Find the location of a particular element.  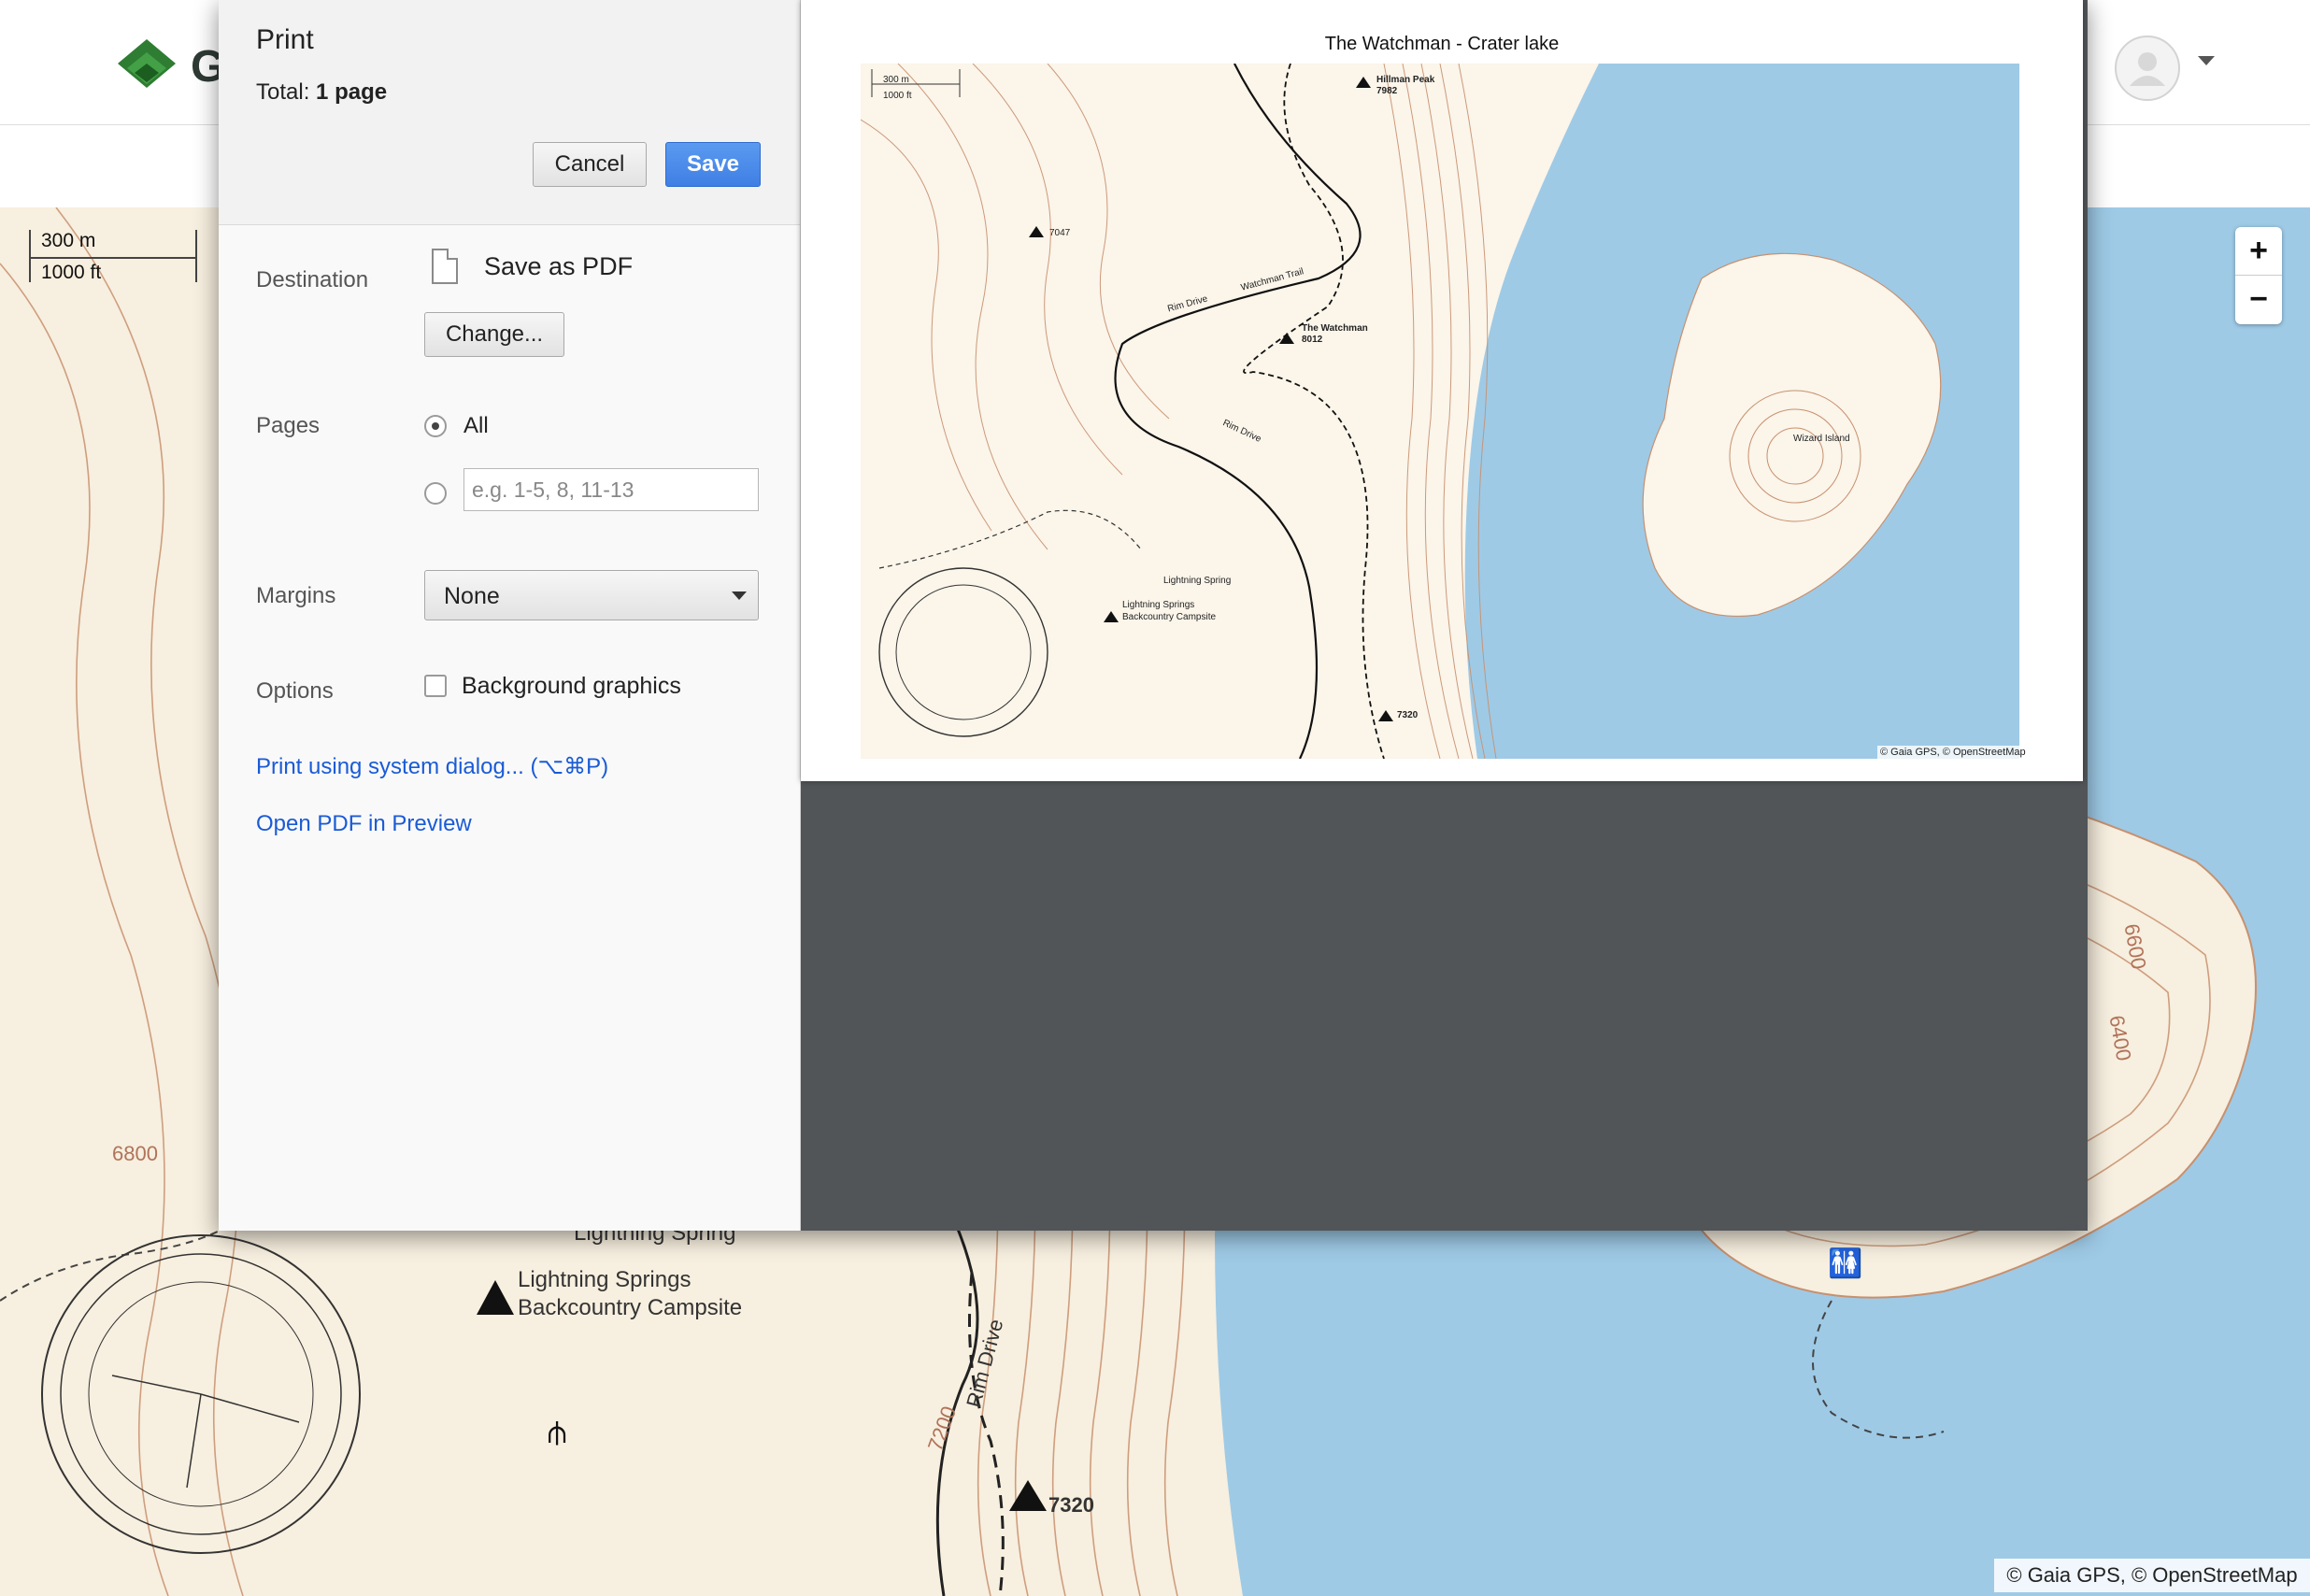

pages-range-input is located at coordinates (611, 490).